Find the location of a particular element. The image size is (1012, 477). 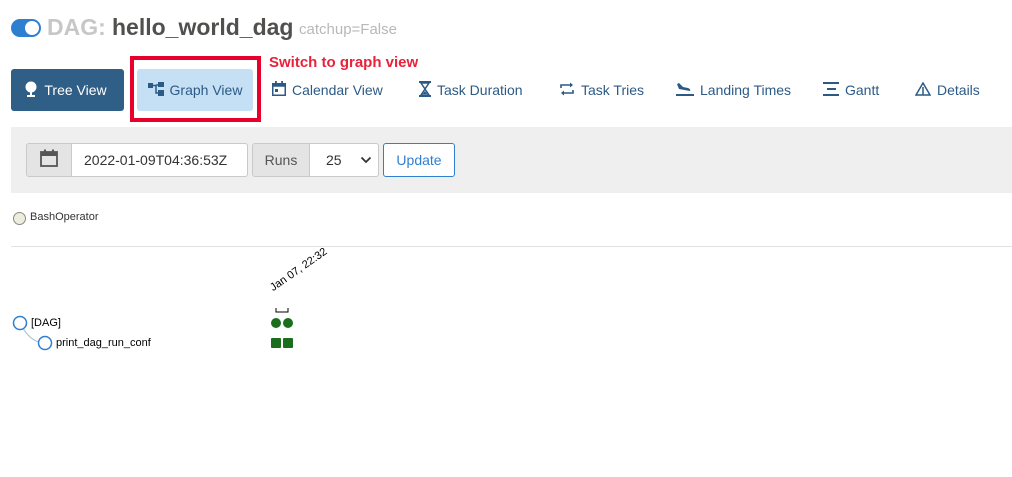

retry-icon is located at coordinates (567, 90).